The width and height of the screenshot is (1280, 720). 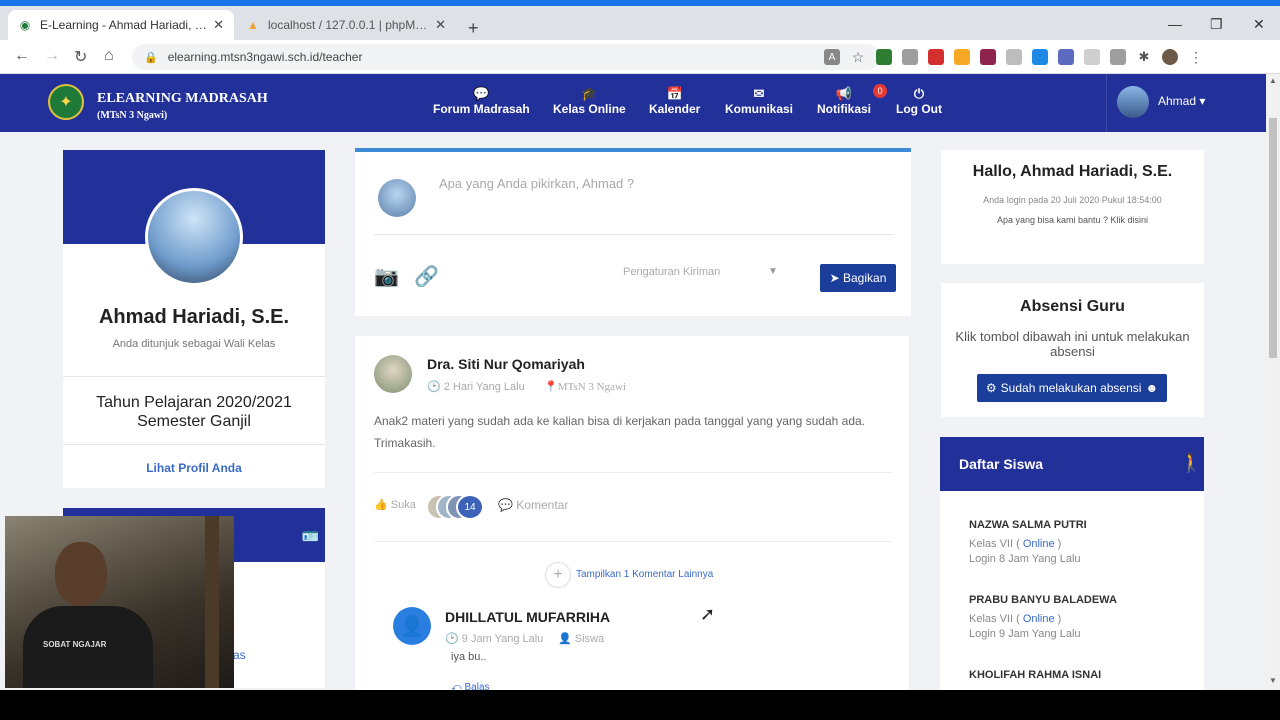 What do you see at coordinates (759, 93) in the screenshot?
I see `envelope-icon: ✉` at bounding box center [759, 93].